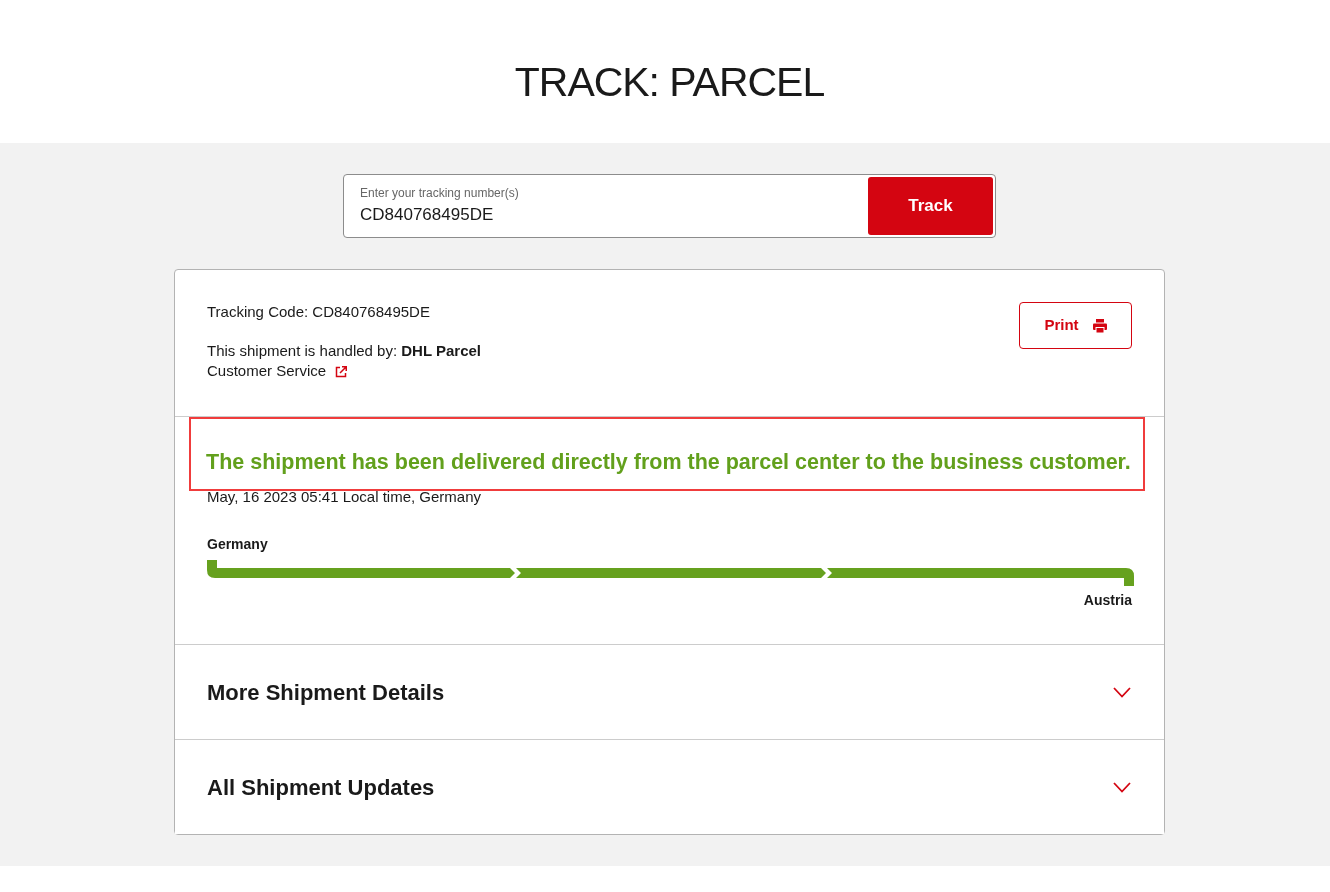 Image resolution: width=1330 pixels, height=892 pixels. I want to click on page-title: TRACK: PARCEL, so click(669, 82).